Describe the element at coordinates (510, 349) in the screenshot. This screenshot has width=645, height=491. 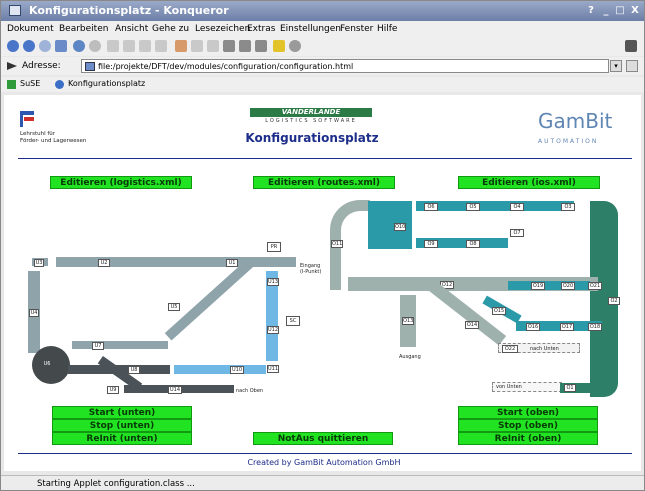
I see `block-o22: O22` at that location.